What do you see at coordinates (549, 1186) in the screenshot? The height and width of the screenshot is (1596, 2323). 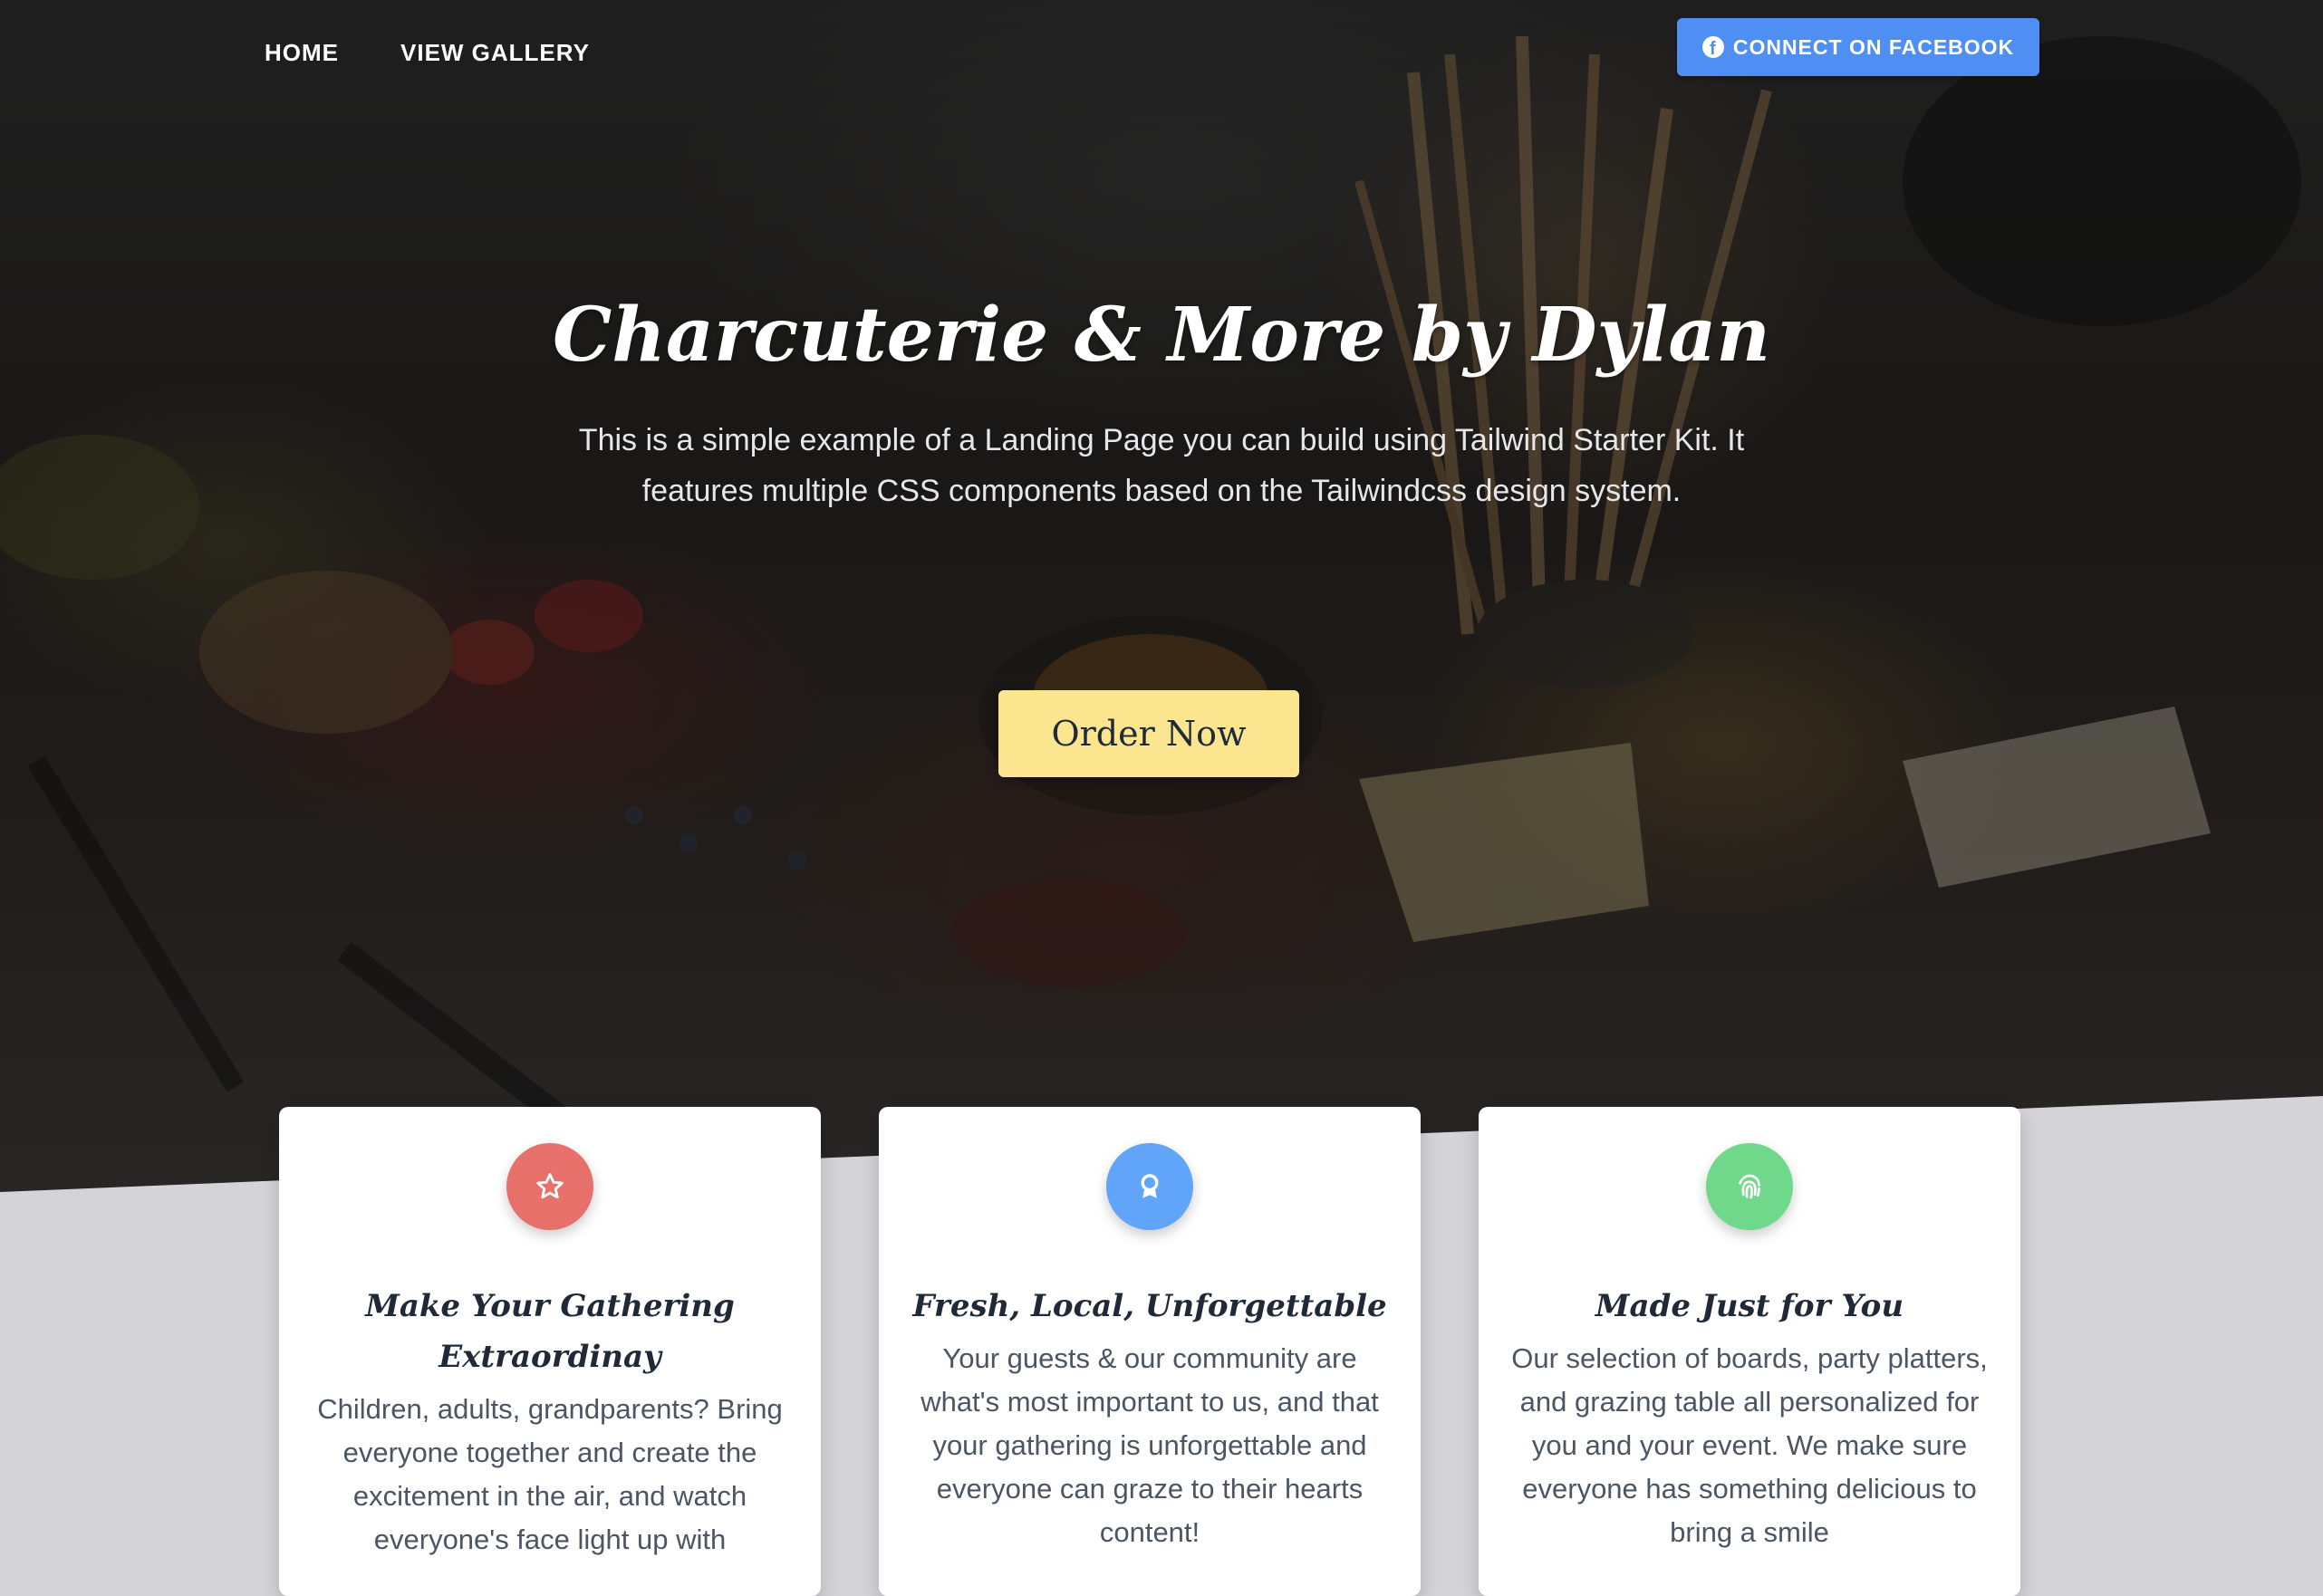 I see `star-icon` at bounding box center [549, 1186].